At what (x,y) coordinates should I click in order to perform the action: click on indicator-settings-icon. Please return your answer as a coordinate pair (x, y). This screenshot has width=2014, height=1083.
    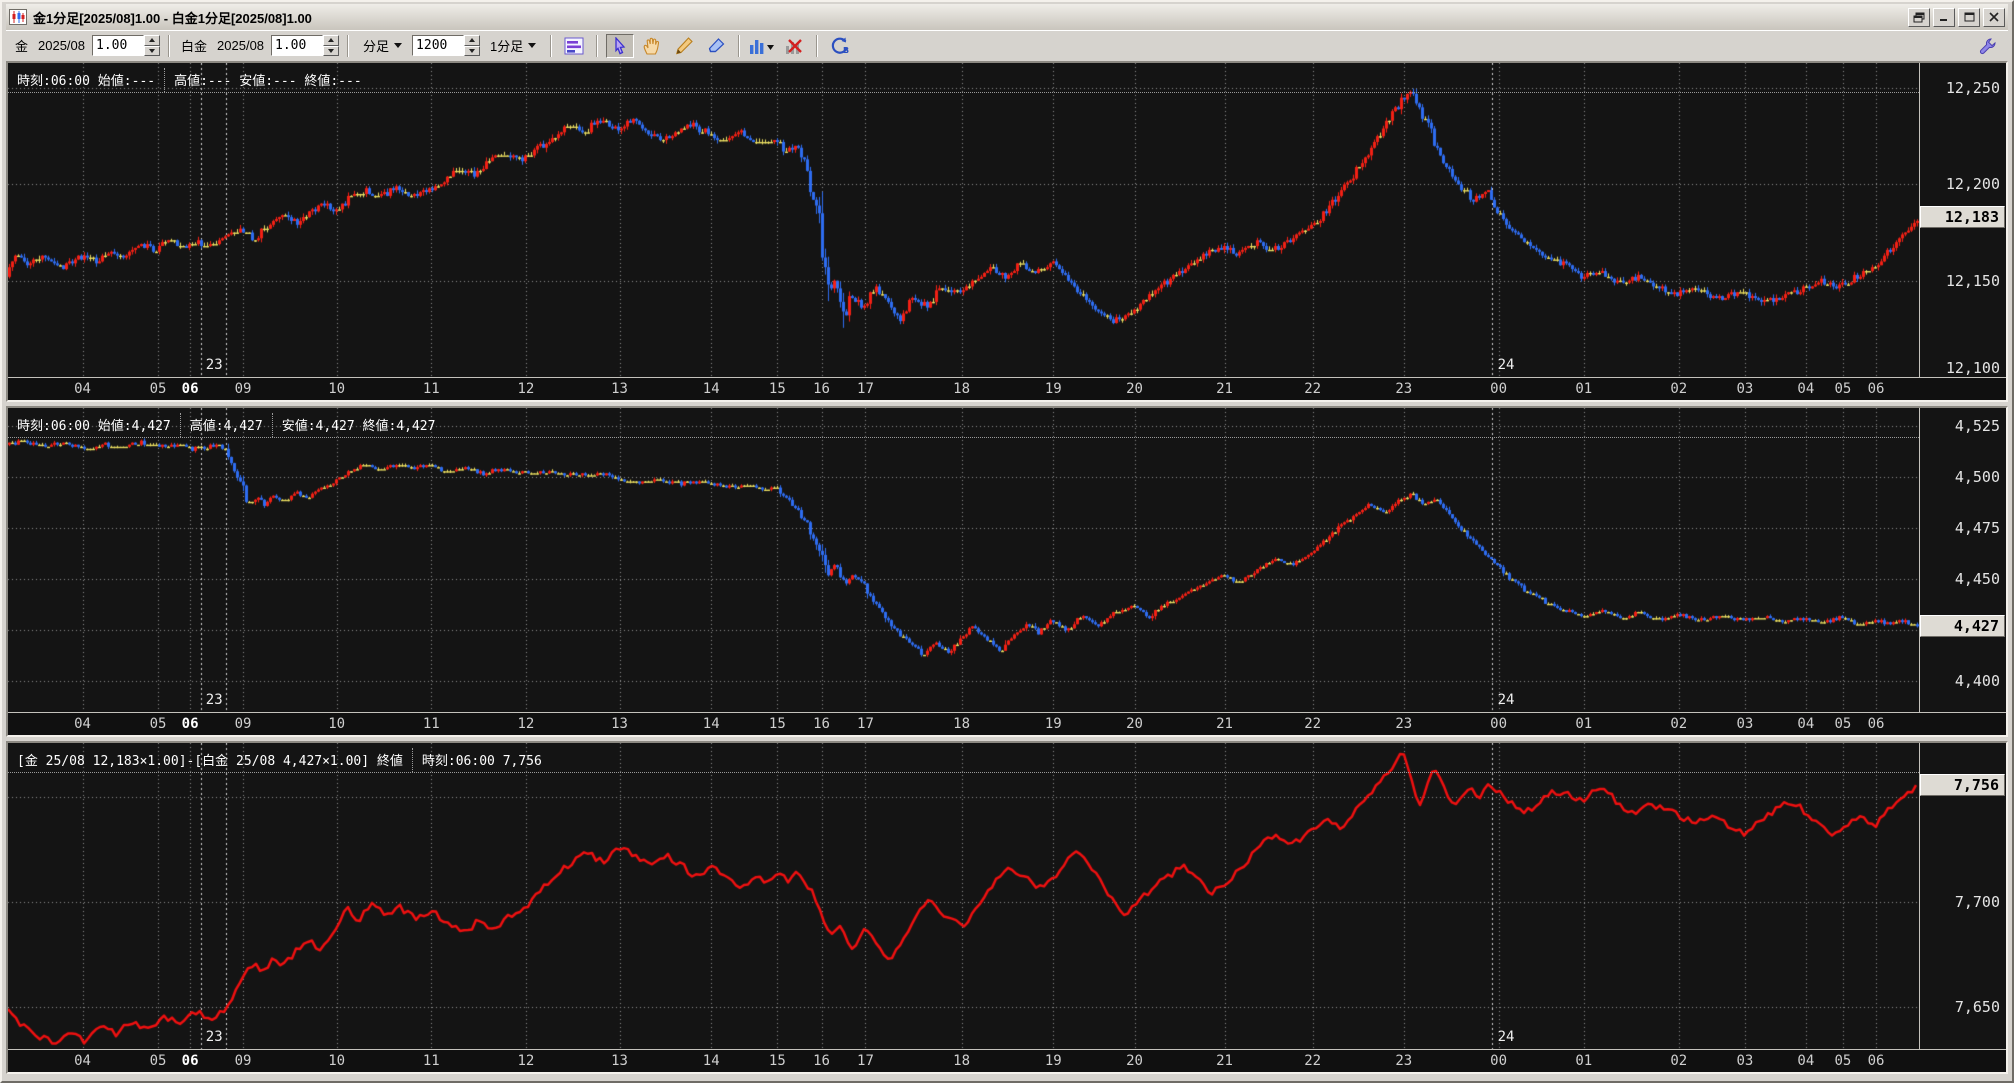
    Looking at the image, I should click on (574, 45).